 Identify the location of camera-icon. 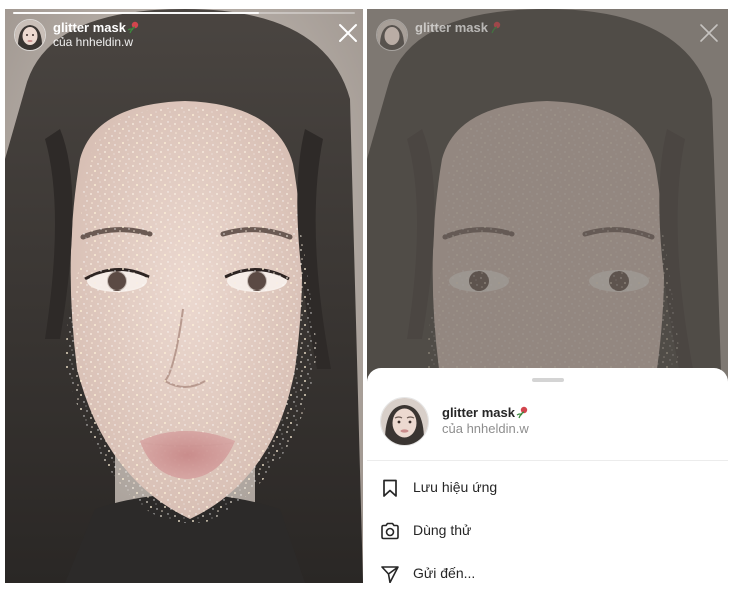
(390, 531).